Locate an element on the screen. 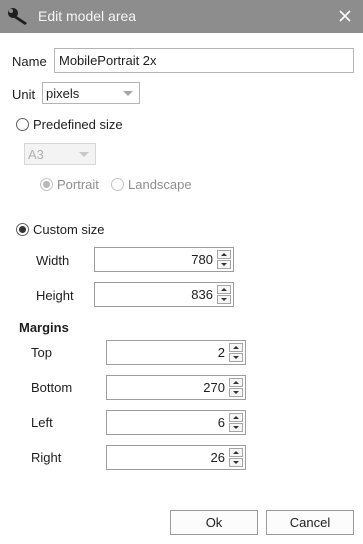  margins-title: Margins is located at coordinates (44, 327).